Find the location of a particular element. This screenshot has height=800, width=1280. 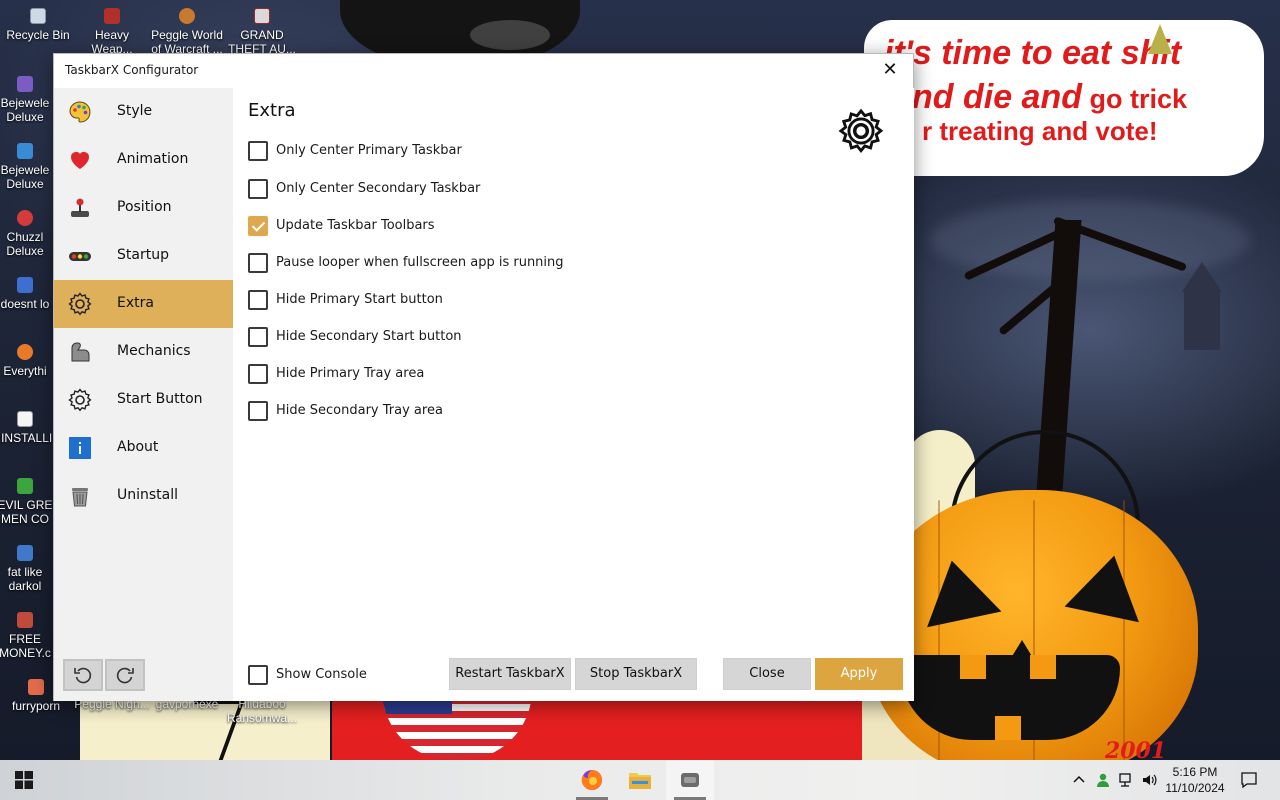

desktop-icon-free-money: FREE MONEY.c is located at coordinates (26, 636).